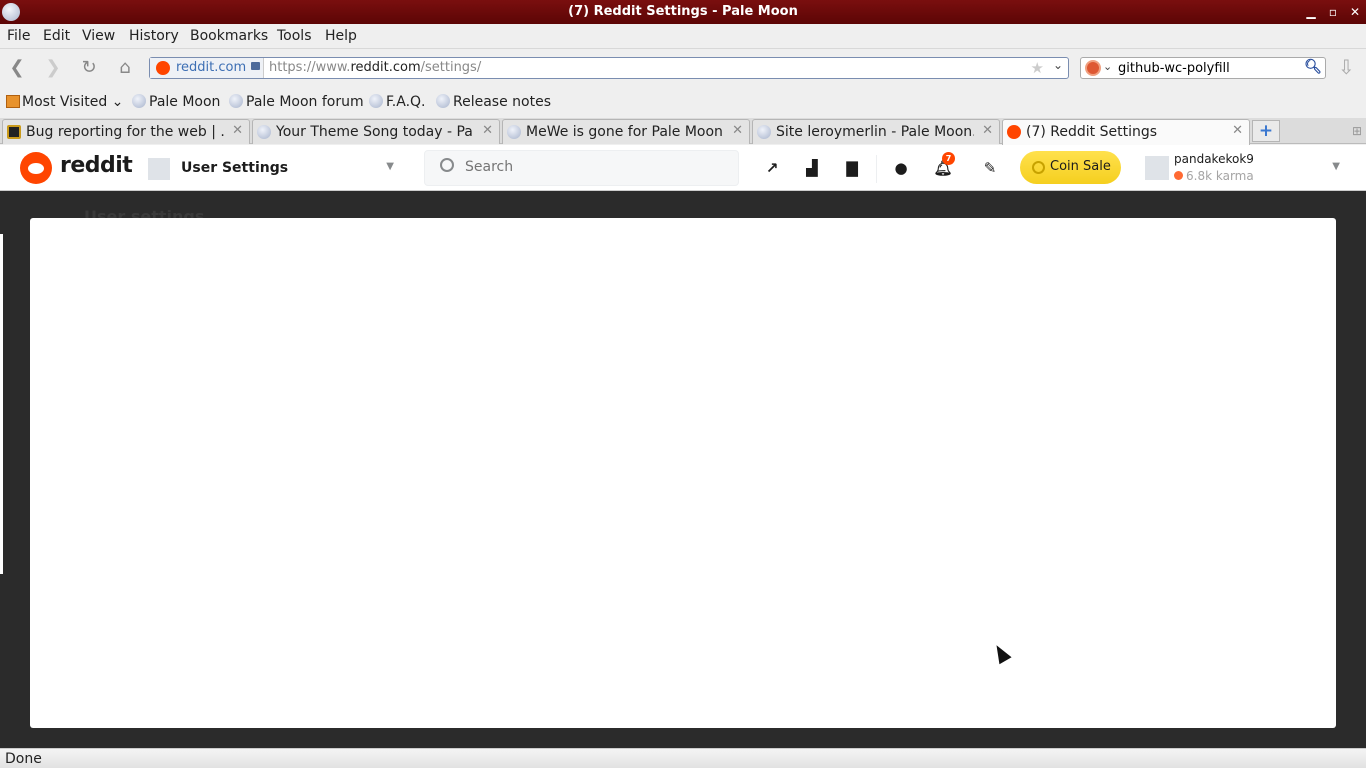 The height and width of the screenshot is (768, 1366). I want to click on bookmark-star-icon: ★, so click(1037, 68).